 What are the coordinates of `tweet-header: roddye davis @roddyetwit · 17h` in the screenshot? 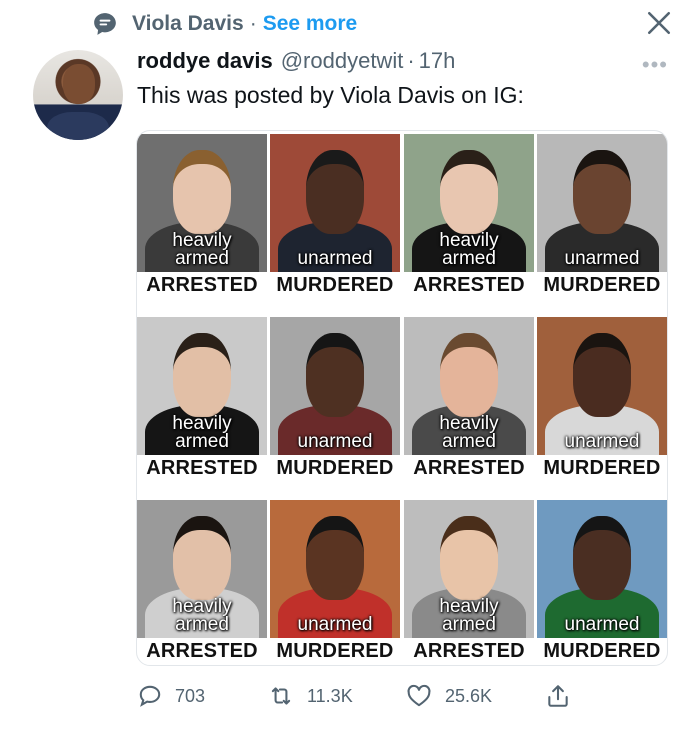 It's located at (296, 61).